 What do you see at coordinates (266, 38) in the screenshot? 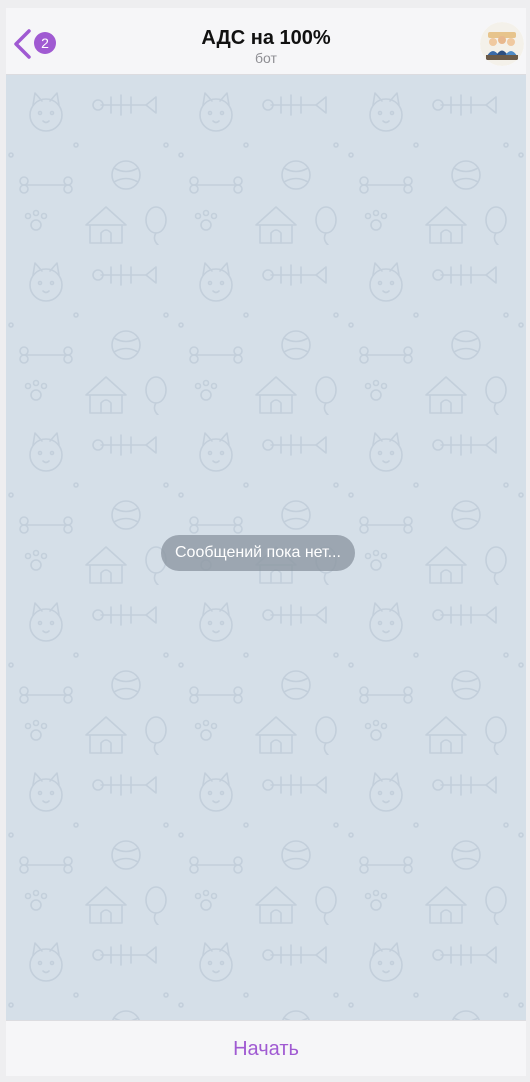
I see `chat-title: АДС на 100%` at bounding box center [266, 38].